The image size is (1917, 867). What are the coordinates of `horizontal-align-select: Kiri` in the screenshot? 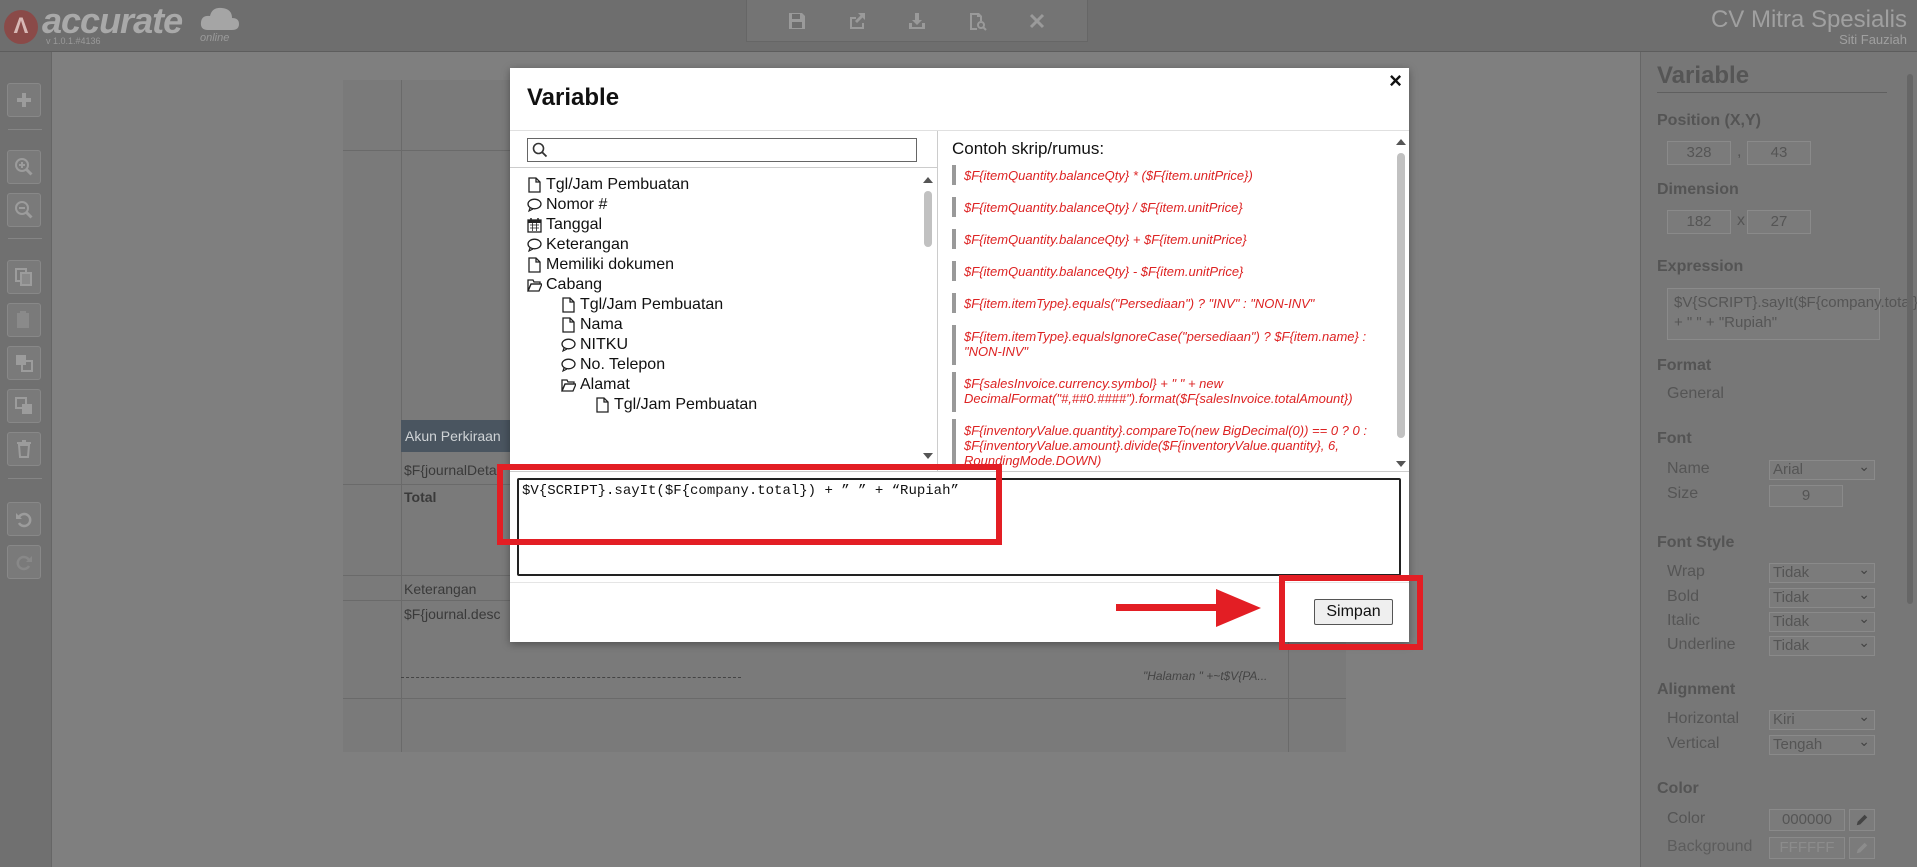 It's located at (1822, 718).